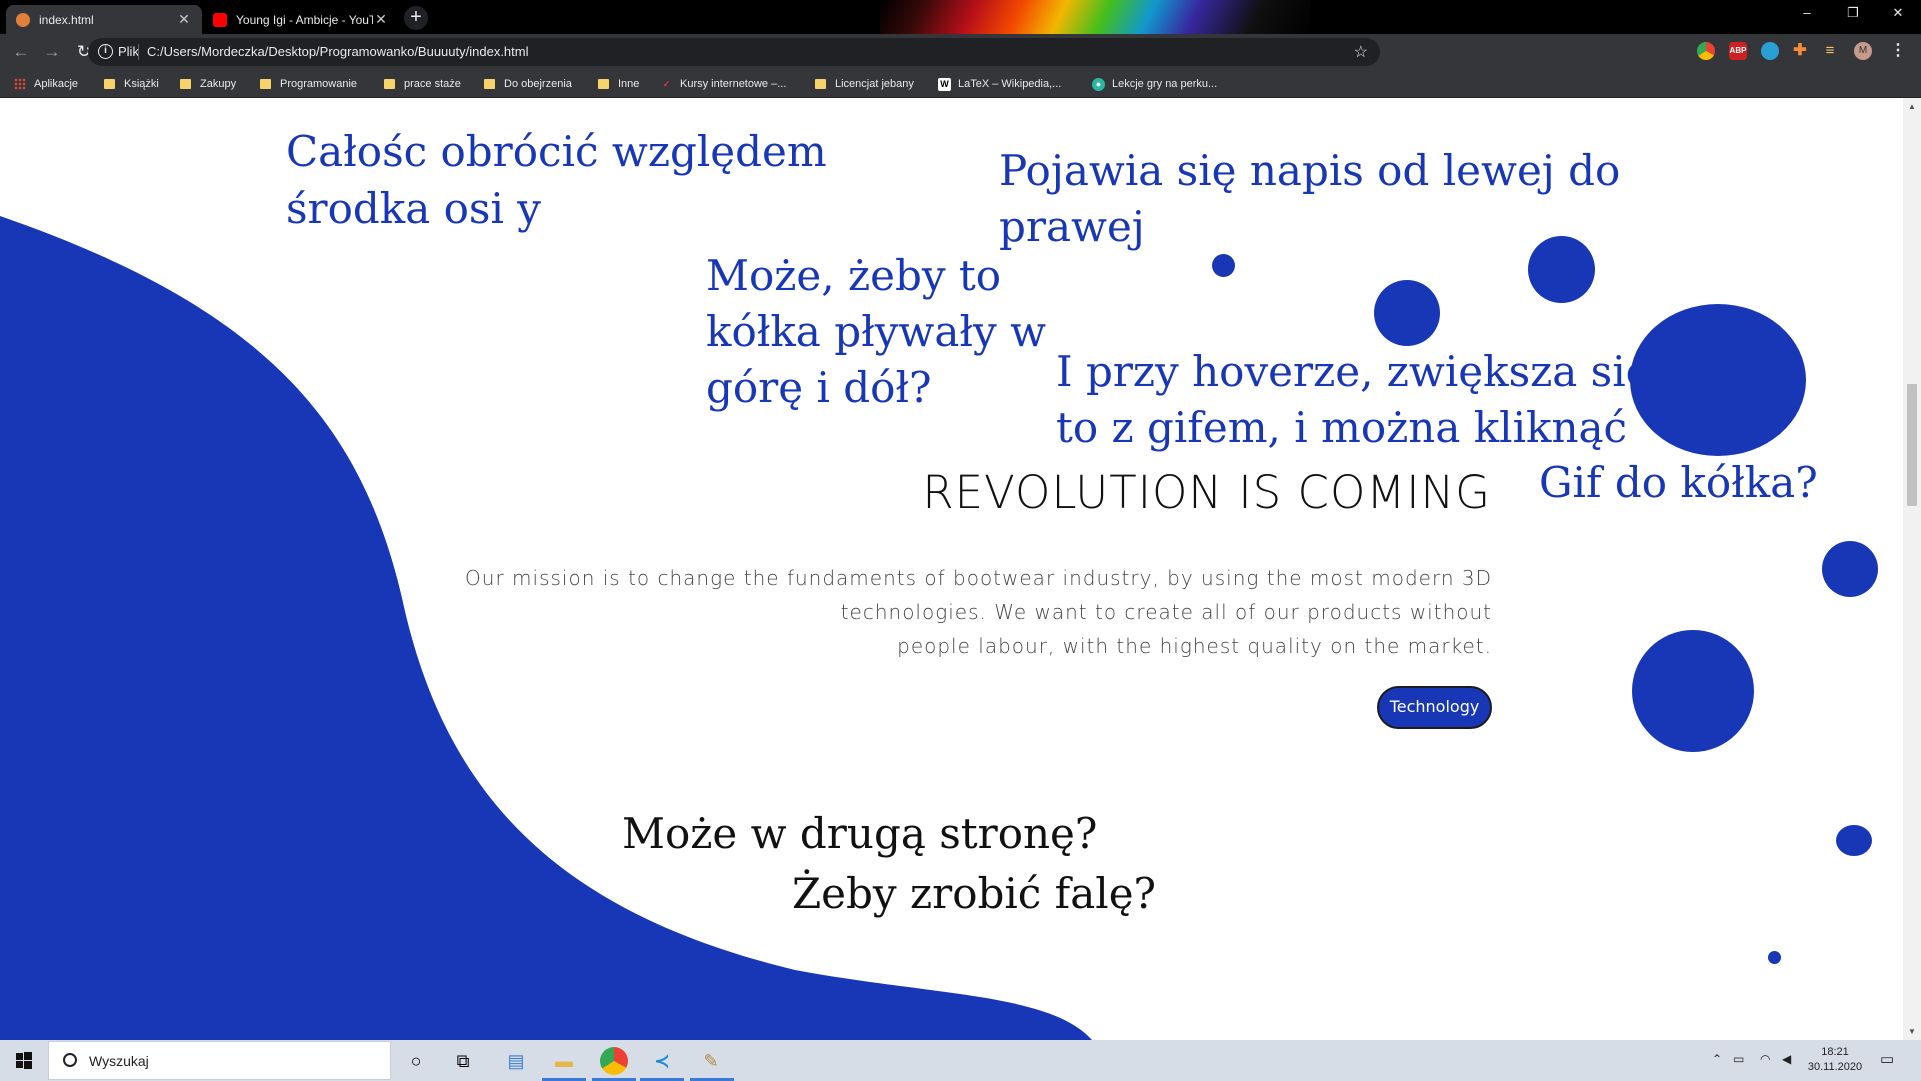  I want to click on annotation-float-line1: Może, żeby to, so click(854, 275).